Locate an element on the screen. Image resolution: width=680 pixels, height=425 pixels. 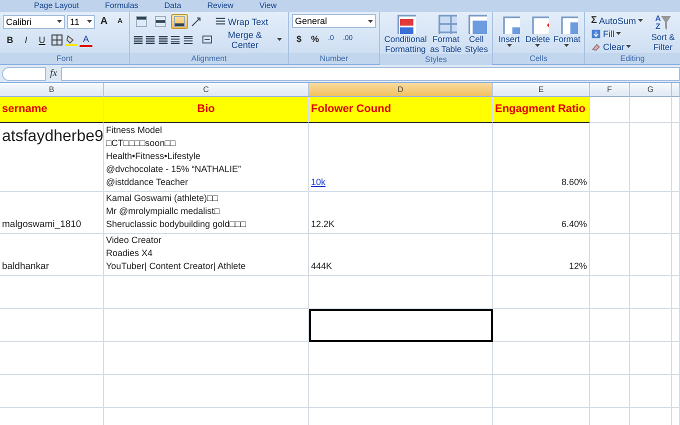
column-header: D is located at coordinates (401, 90).